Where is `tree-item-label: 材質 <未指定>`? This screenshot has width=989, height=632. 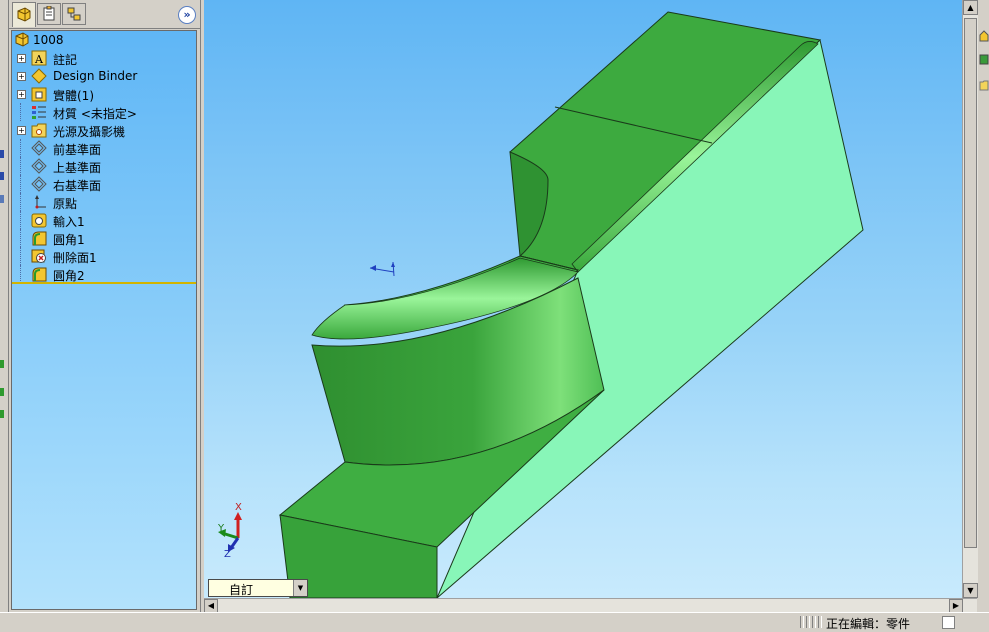
tree-item-label: 材質 <未指定> is located at coordinates (95, 114).